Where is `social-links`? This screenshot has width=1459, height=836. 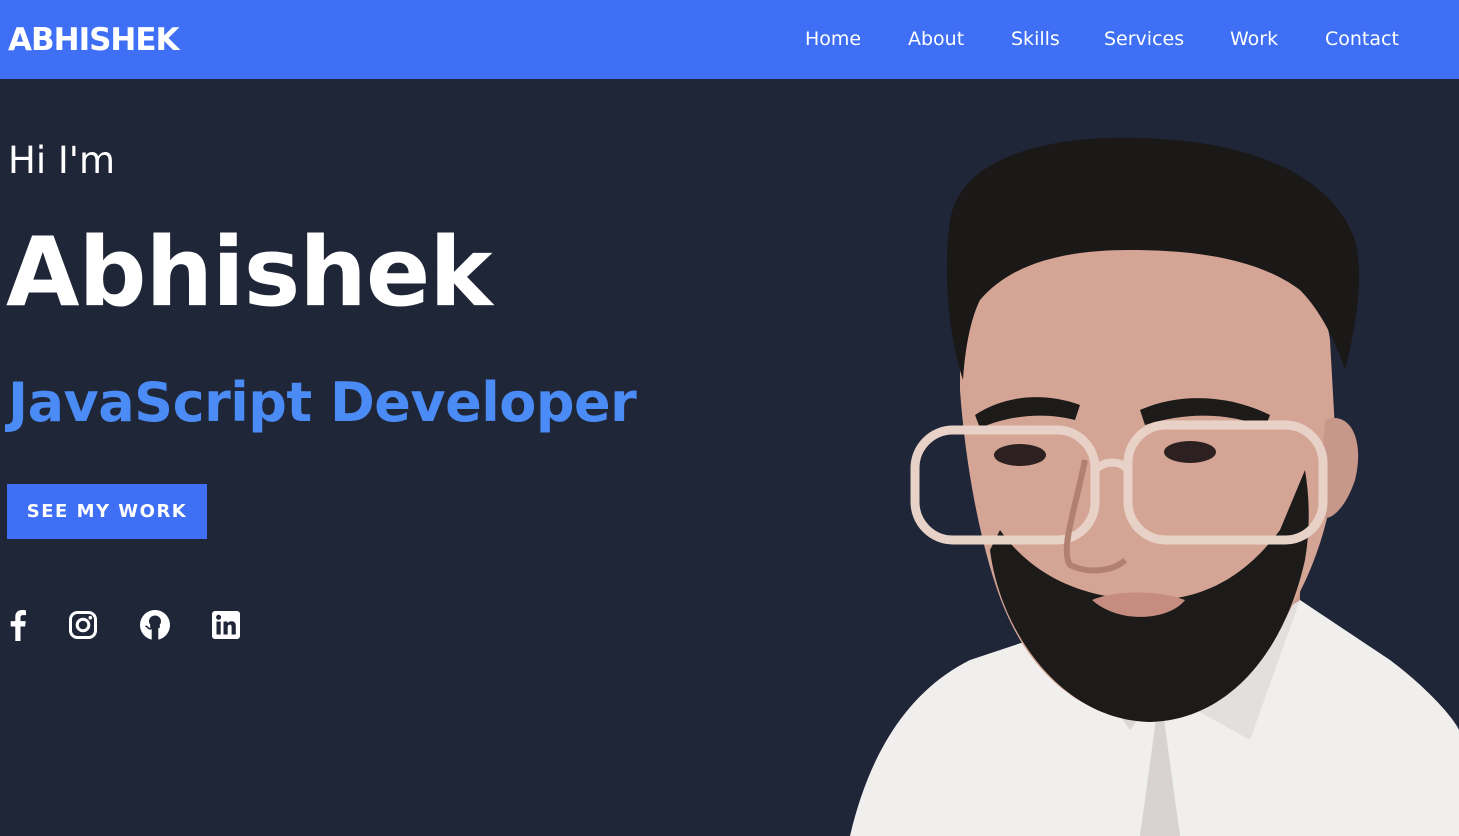 social-links is located at coordinates (130, 625).